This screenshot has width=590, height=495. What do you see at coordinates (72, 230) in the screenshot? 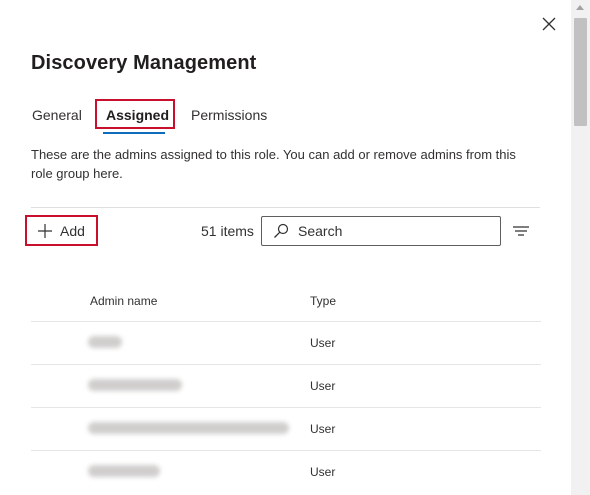
I see `add-button-label: Add` at bounding box center [72, 230].